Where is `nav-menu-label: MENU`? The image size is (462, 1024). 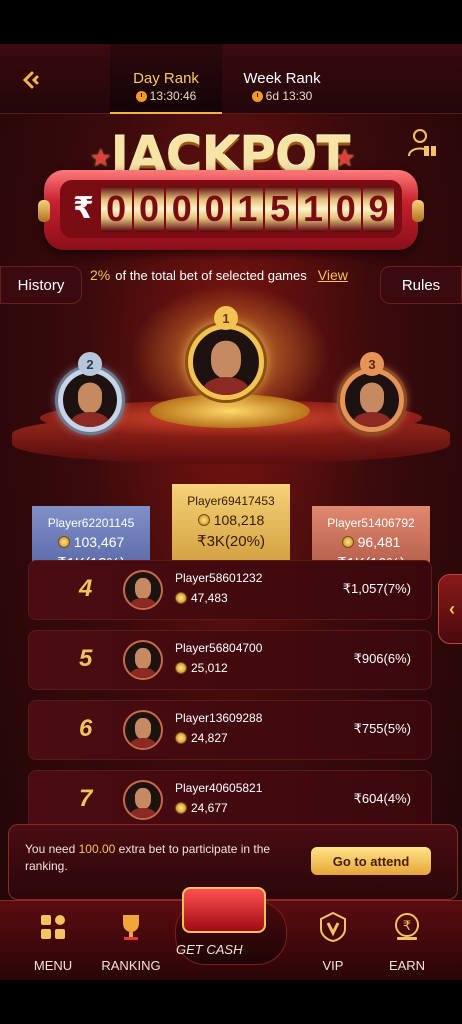
nav-menu-label: MENU is located at coordinates (53, 965).